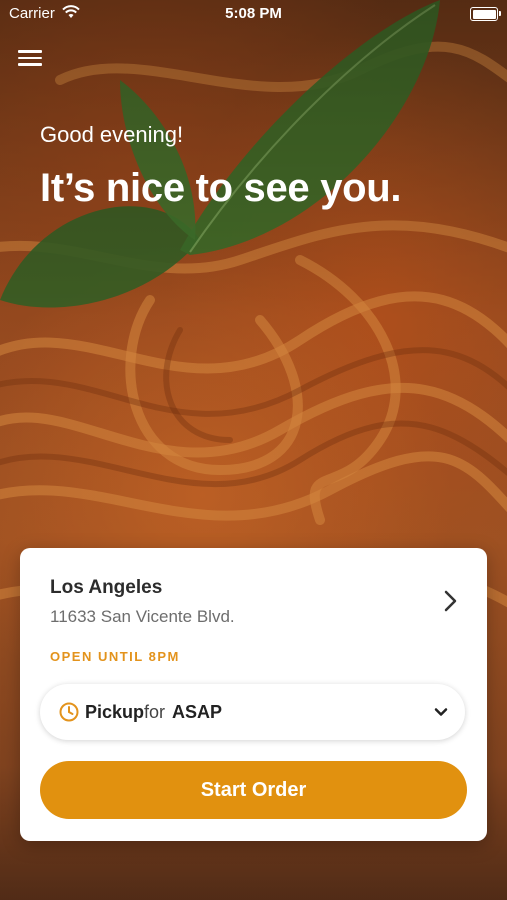 This screenshot has height=900, width=507. Describe the element at coordinates (112, 134) in the screenshot. I see `greeting-text: Good evening!` at that location.